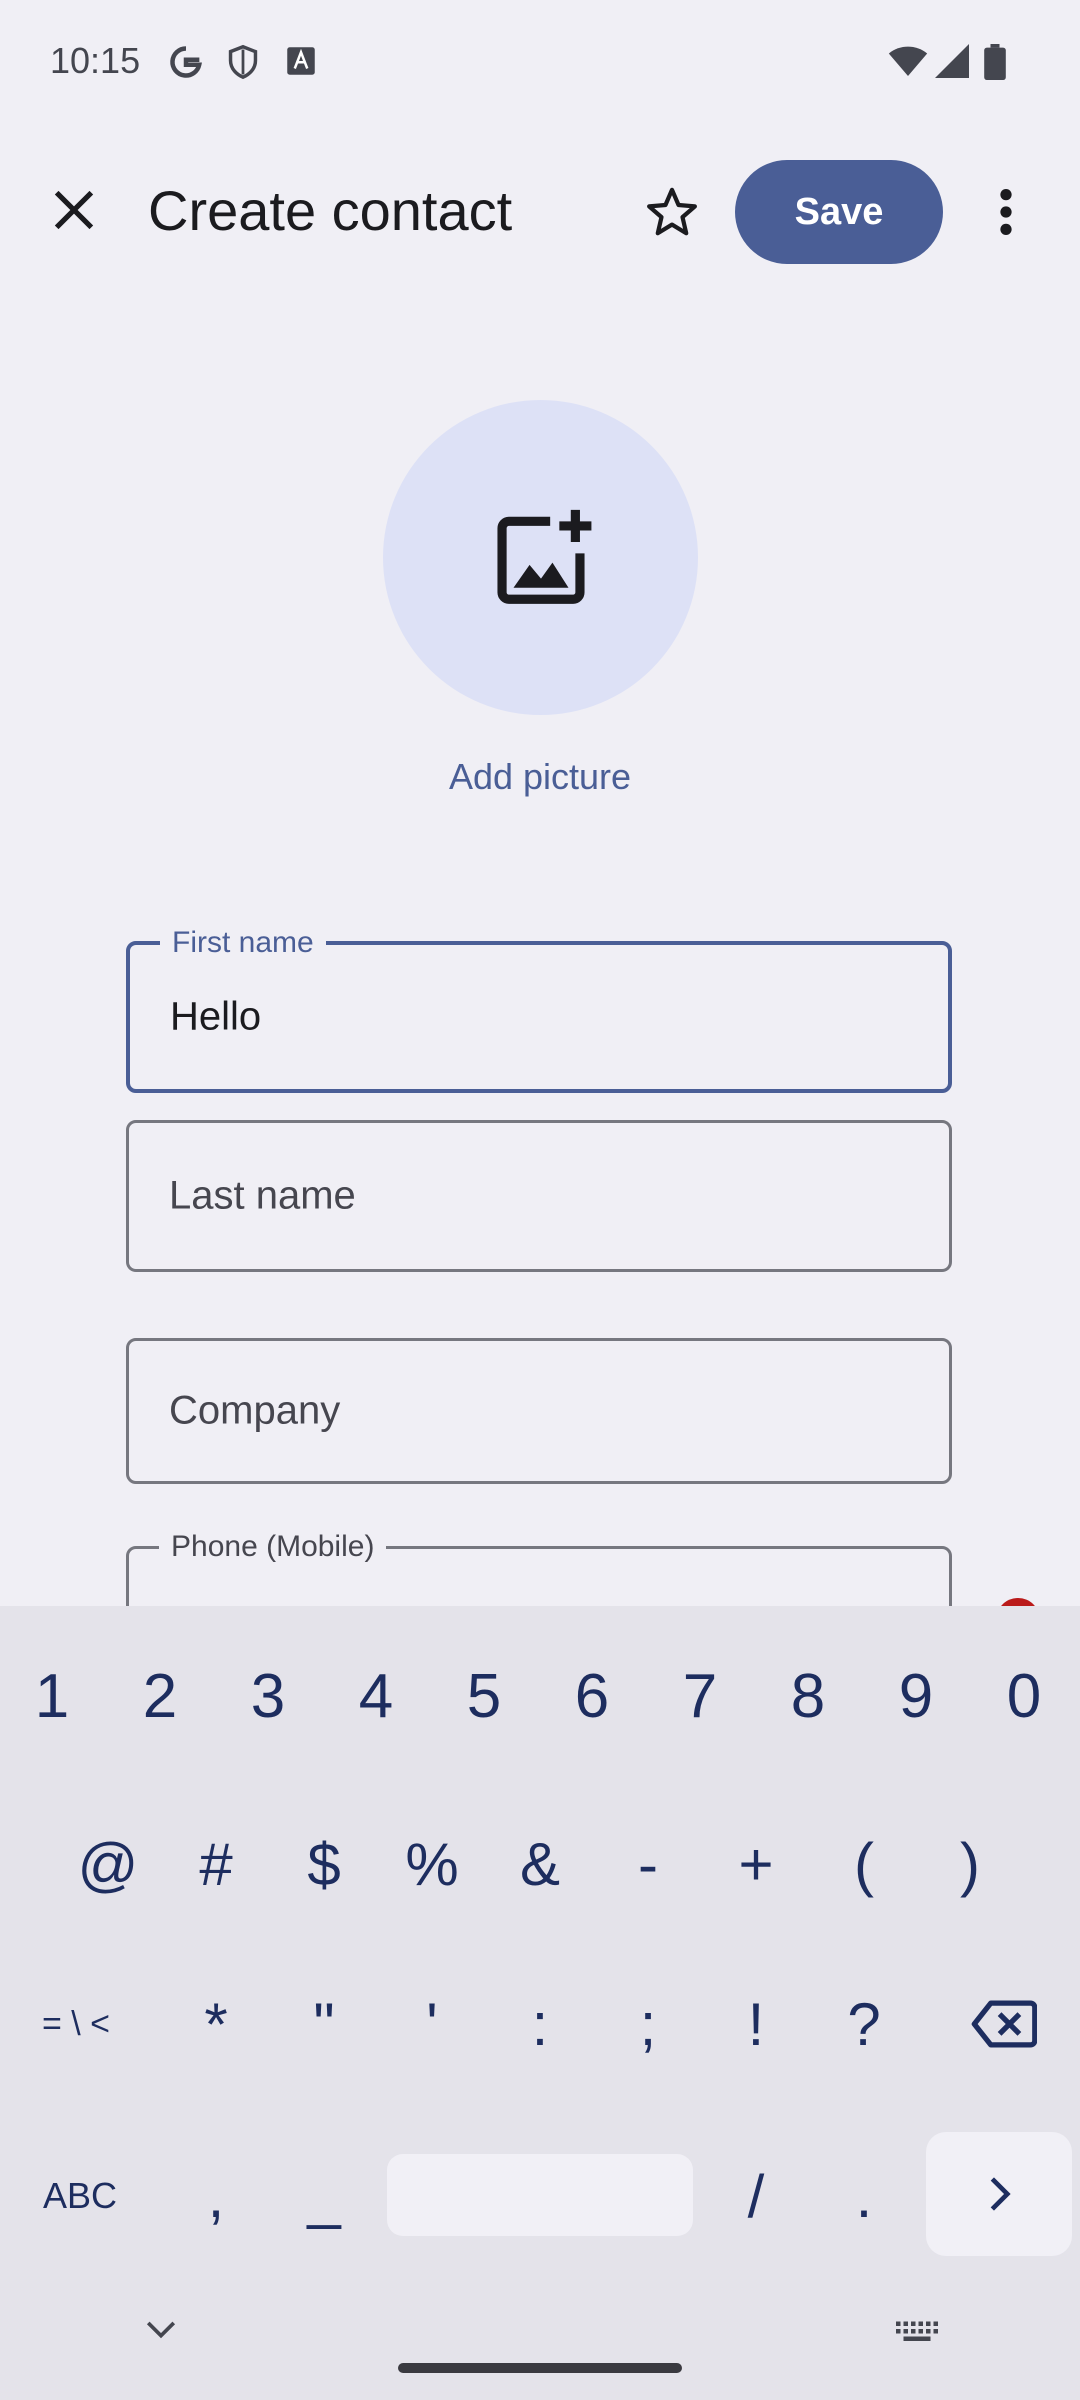 This screenshot has height=2400, width=1080. What do you see at coordinates (160, 1696) in the screenshot?
I see `key-2: 2` at bounding box center [160, 1696].